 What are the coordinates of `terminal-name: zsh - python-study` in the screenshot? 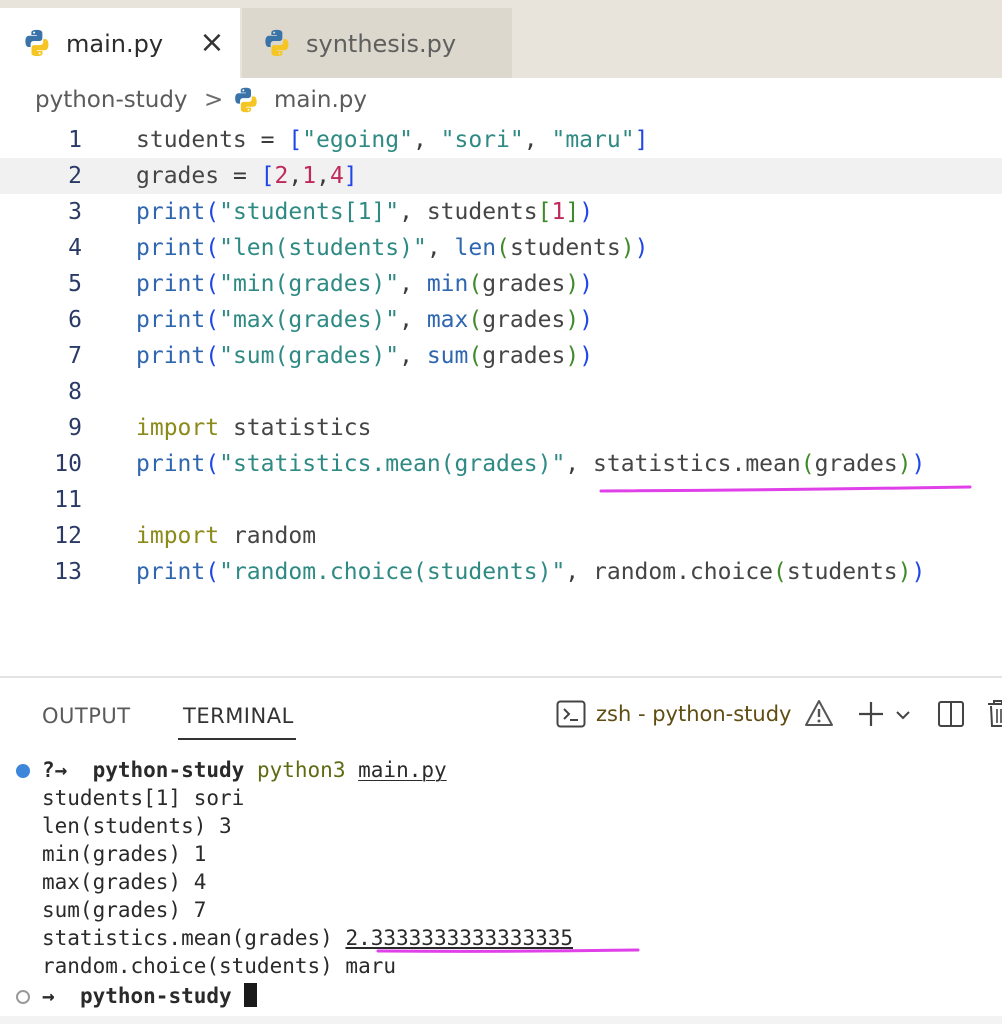 It's located at (693, 714).